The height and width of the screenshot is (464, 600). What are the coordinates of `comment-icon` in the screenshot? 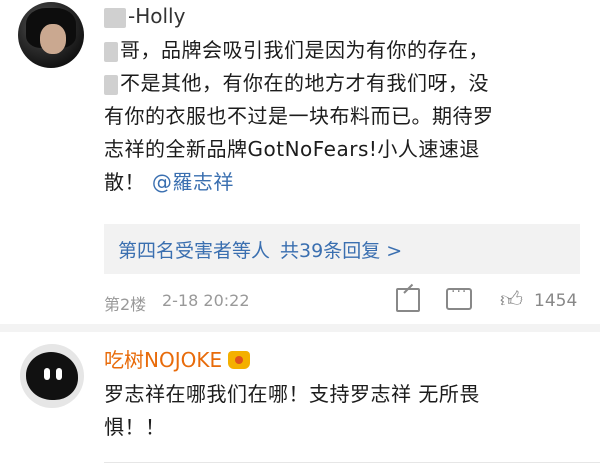 It's located at (459, 297).